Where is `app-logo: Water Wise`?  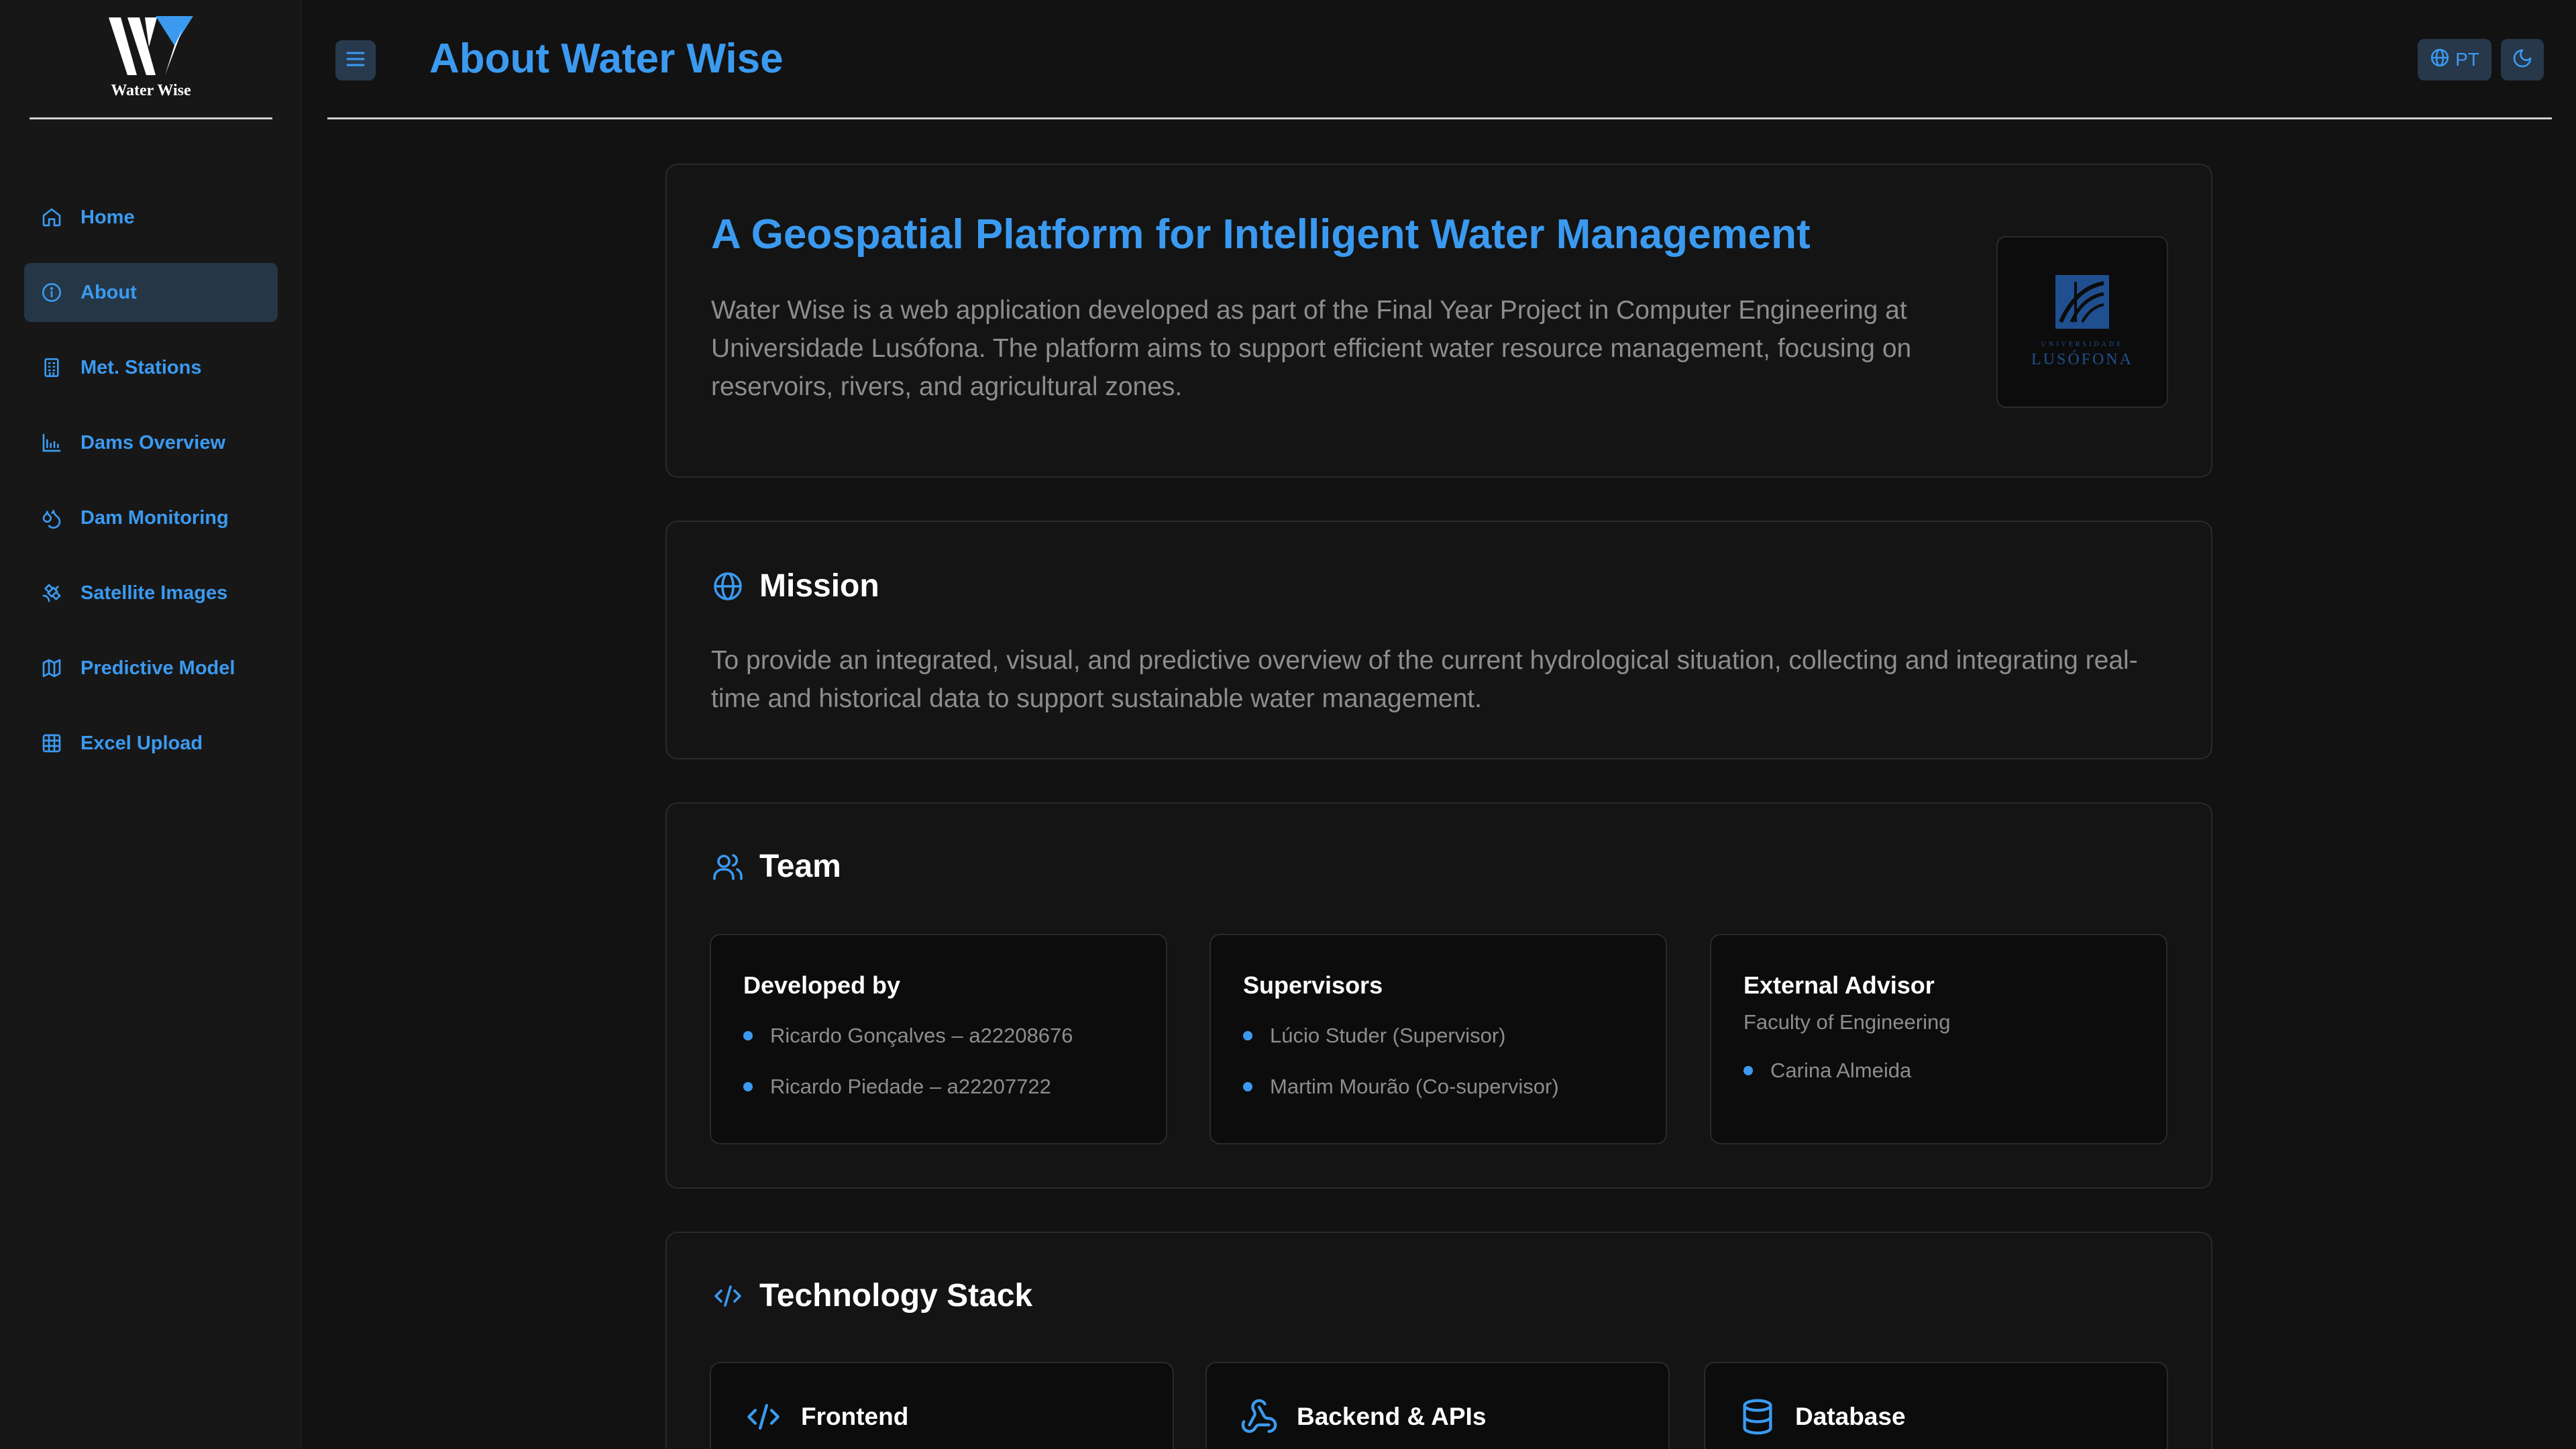
app-logo: Water Wise is located at coordinates (151, 65).